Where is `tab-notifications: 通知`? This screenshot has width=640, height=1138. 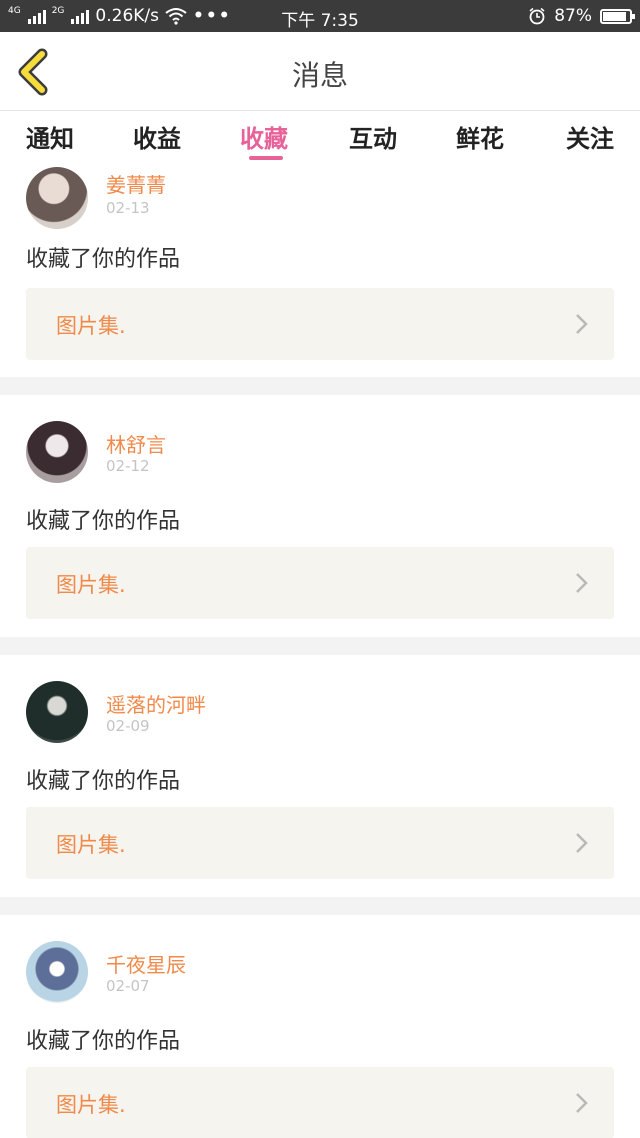
tab-notifications: 通知 is located at coordinates (50, 136).